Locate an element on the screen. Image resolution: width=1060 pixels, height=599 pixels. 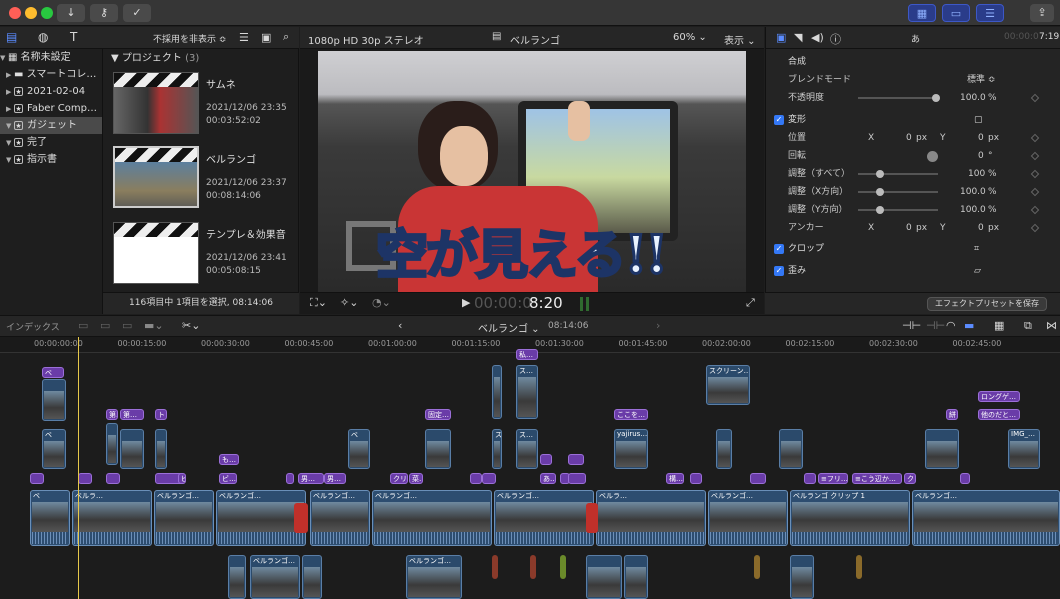
title-clip: ク is located at coordinates (910, 478).